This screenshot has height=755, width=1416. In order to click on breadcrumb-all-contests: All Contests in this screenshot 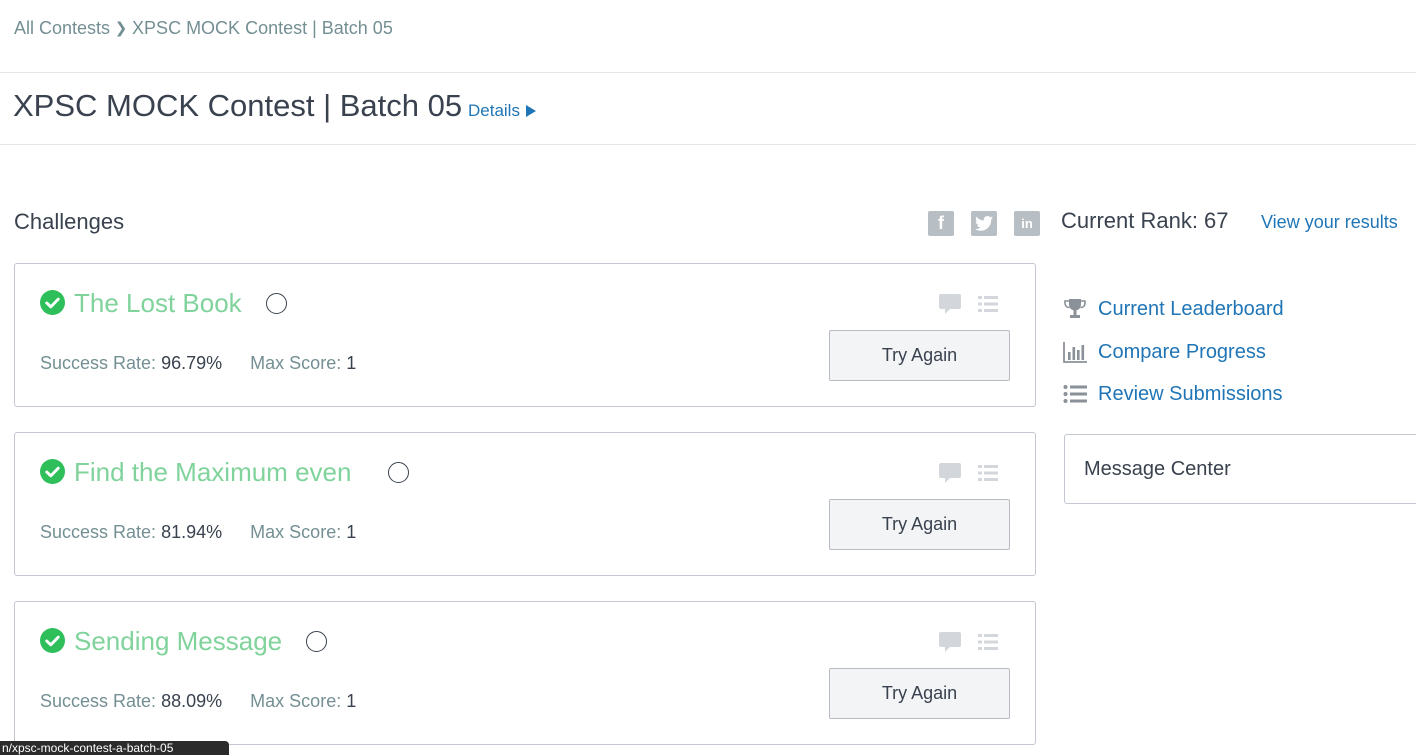, I will do `click(62, 28)`.